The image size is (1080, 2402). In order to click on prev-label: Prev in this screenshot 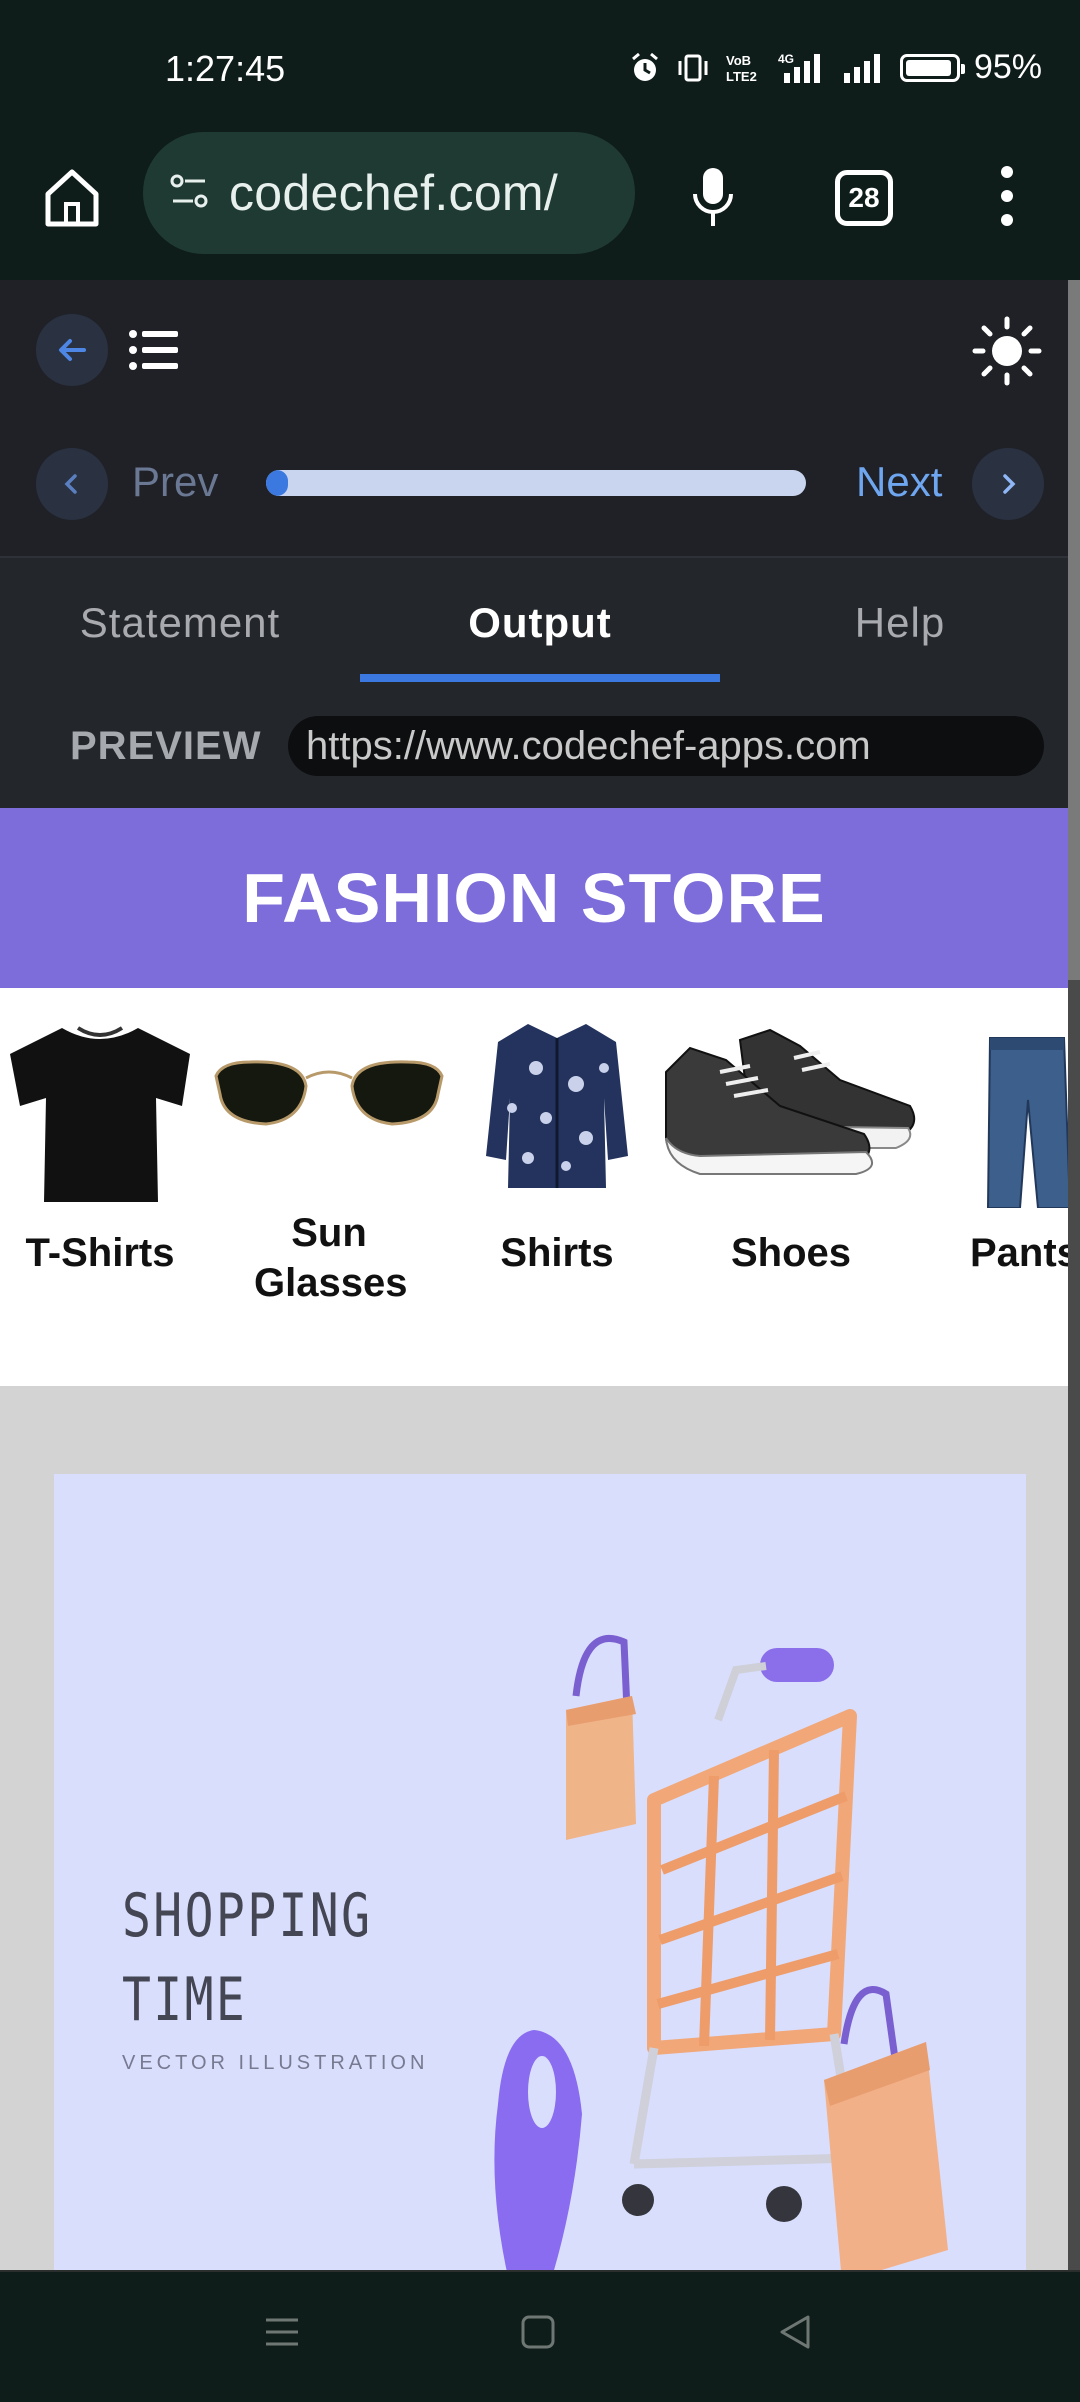, I will do `click(175, 482)`.